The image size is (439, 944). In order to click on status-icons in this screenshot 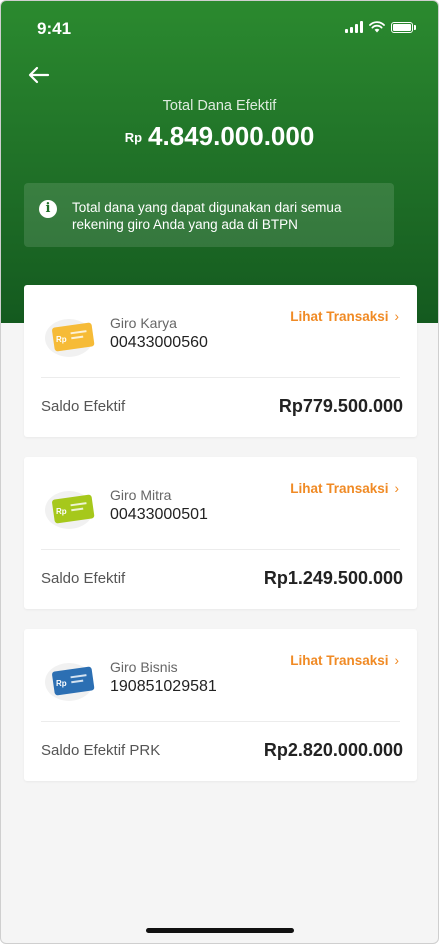, I will do `click(380, 27)`.